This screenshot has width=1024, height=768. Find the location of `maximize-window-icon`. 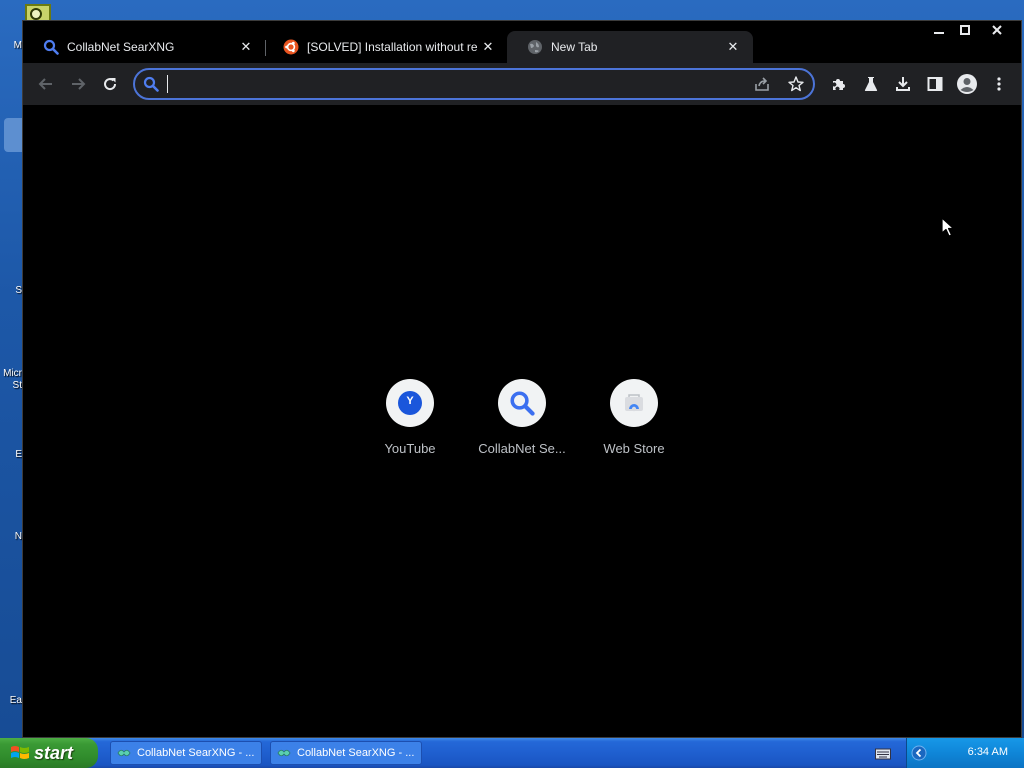

maximize-window-icon is located at coordinates (965, 30).